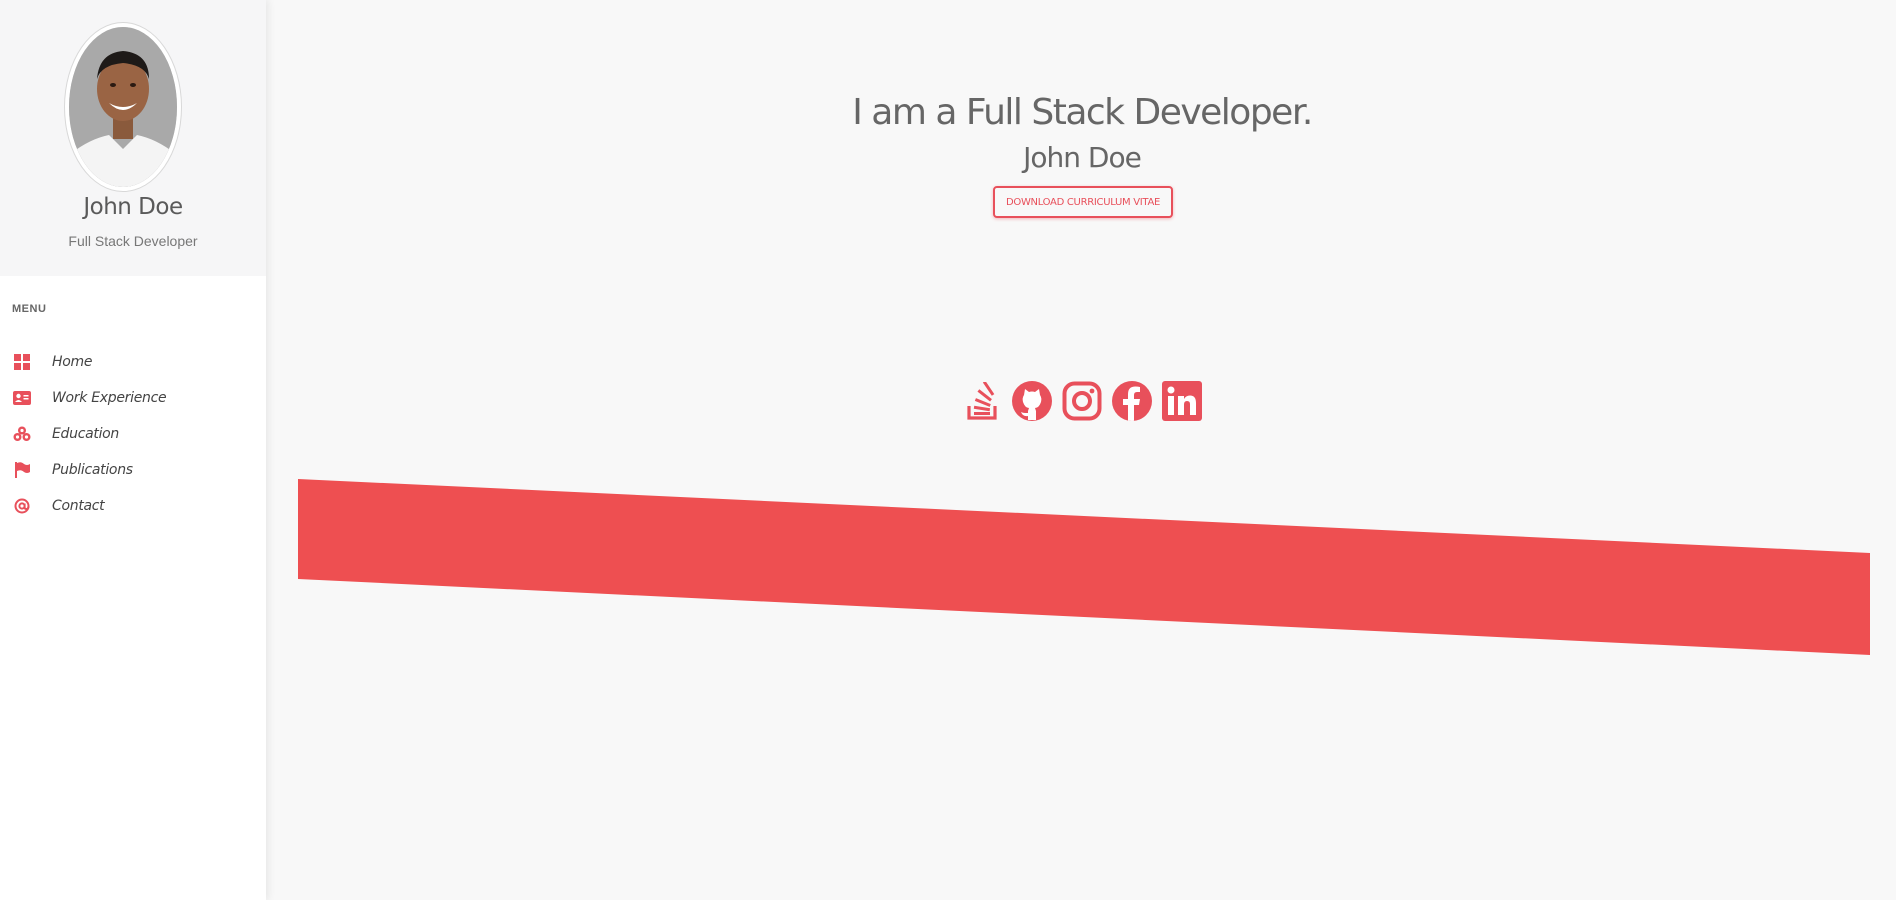 The image size is (1896, 900). I want to click on linkedin-icon, so click(1182, 401).